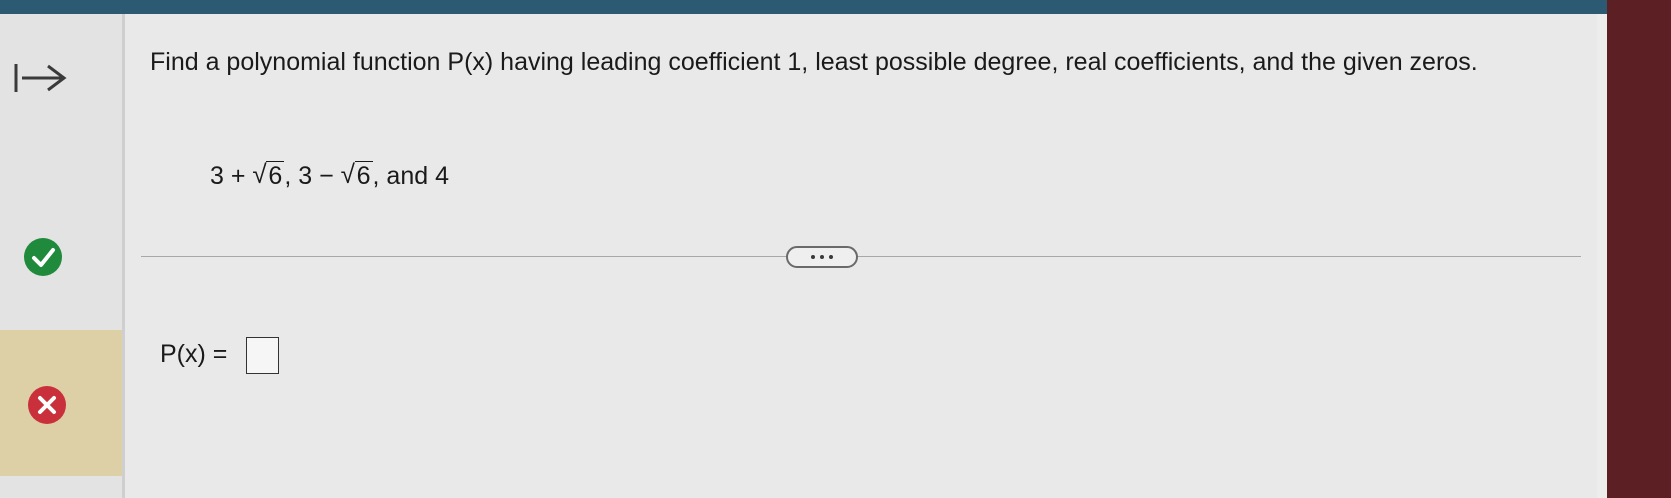 The image size is (1671, 498). I want to click on right-edge, so click(1639, 249).